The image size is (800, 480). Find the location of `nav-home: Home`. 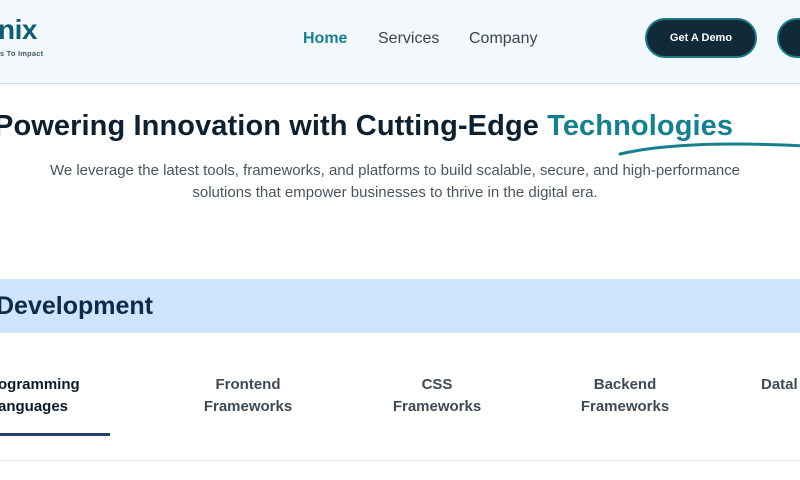

nav-home: Home is located at coordinates (325, 39).